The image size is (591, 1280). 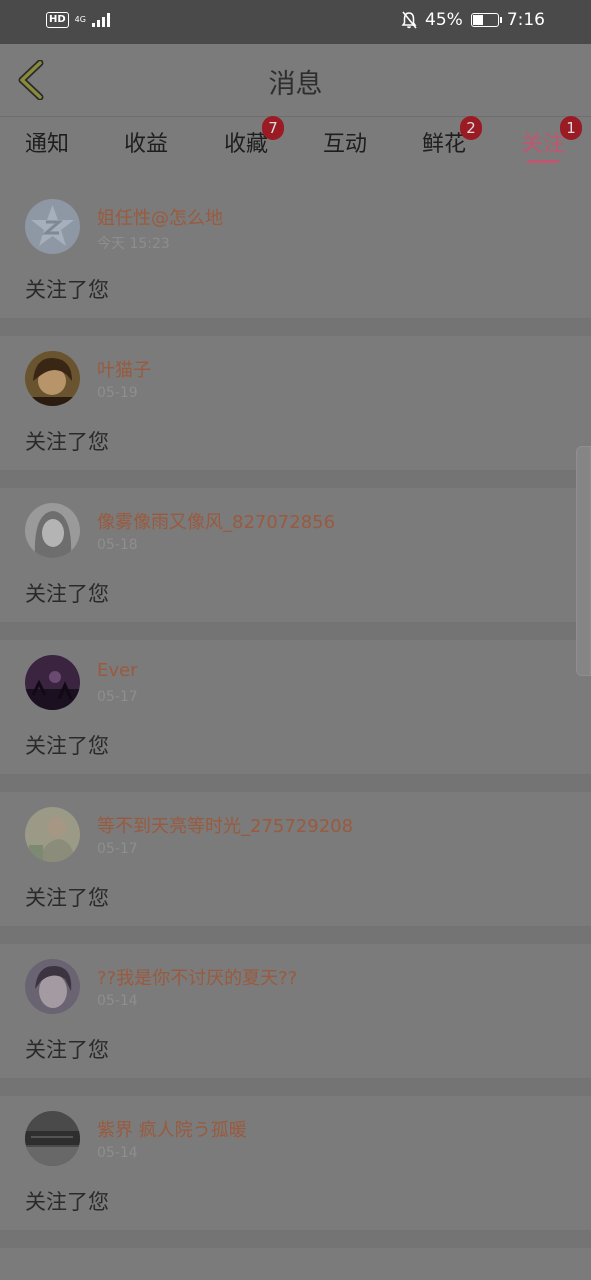 I want to click on user-name: 等不到天亮等时光_275729208, so click(x=225, y=825).